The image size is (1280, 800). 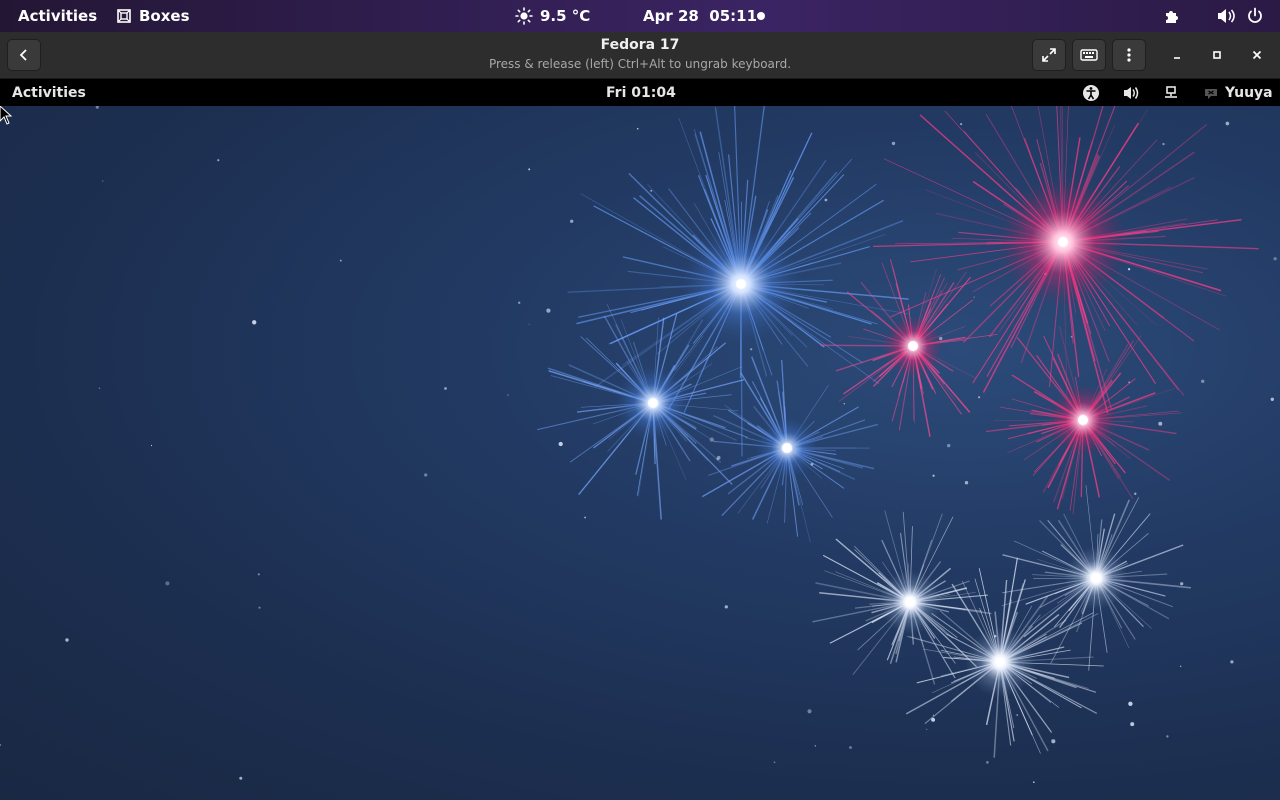 What do you see at coordinates (164, 16) in the screenshot?
I see `host-app-name: Boxes` at bounding box center [164, 16].